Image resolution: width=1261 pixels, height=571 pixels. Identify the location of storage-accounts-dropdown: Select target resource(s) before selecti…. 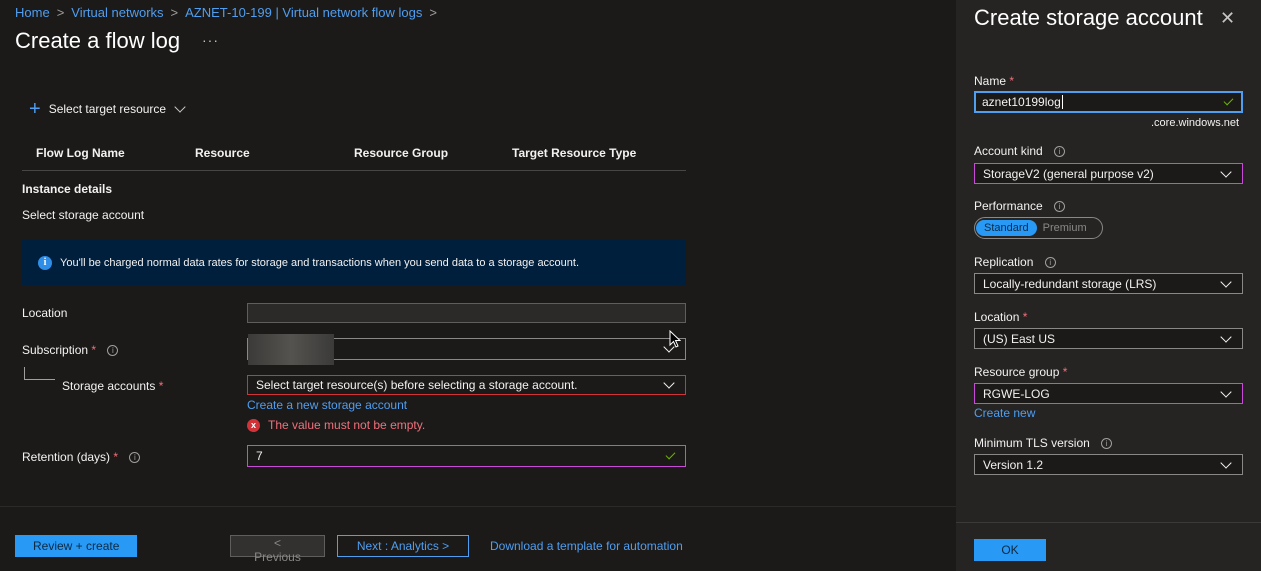
(466, 385).